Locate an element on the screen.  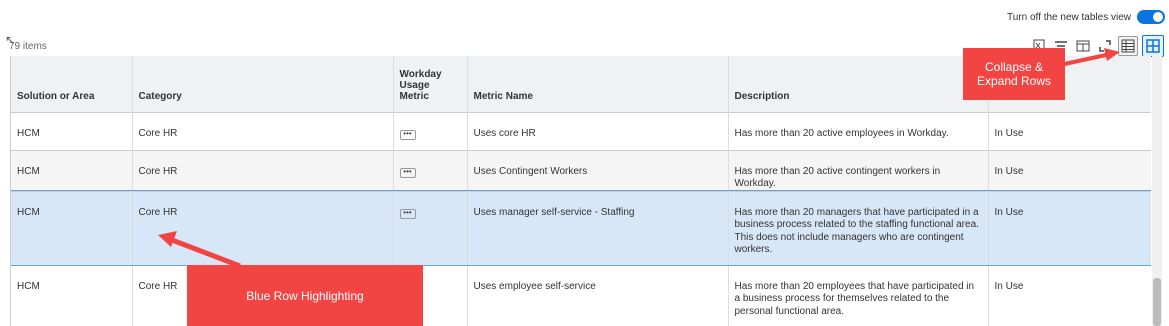
callout-collapse-expand: Collapse & Expand Rows is located at coordinates (1014, 74).